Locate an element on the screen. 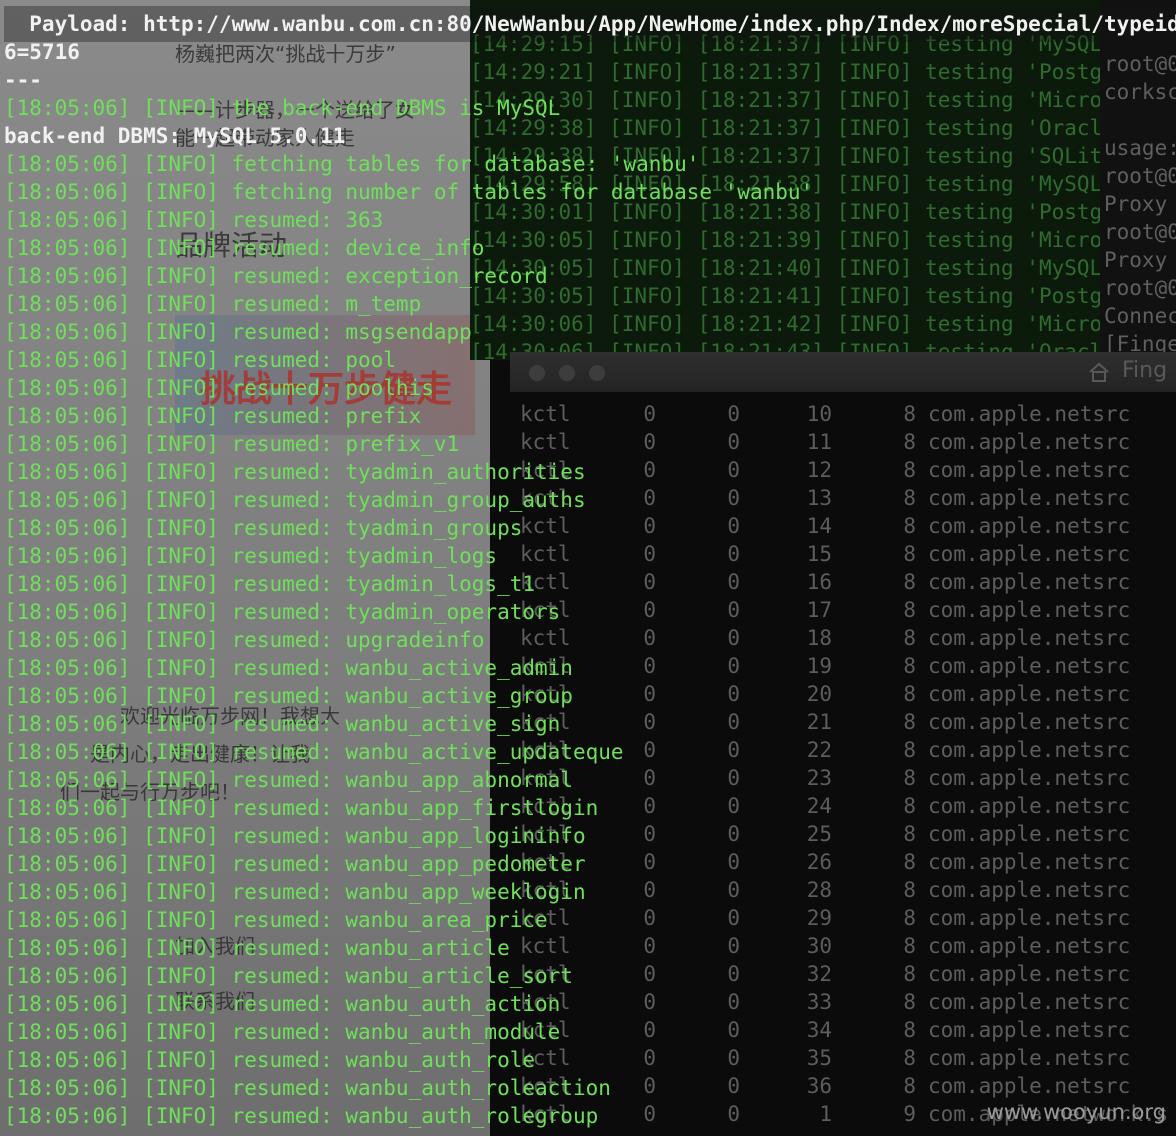 The height and width of the screenshot is (1136, 1176). output-line: 6=5716 is located at coordinates (42, 52).